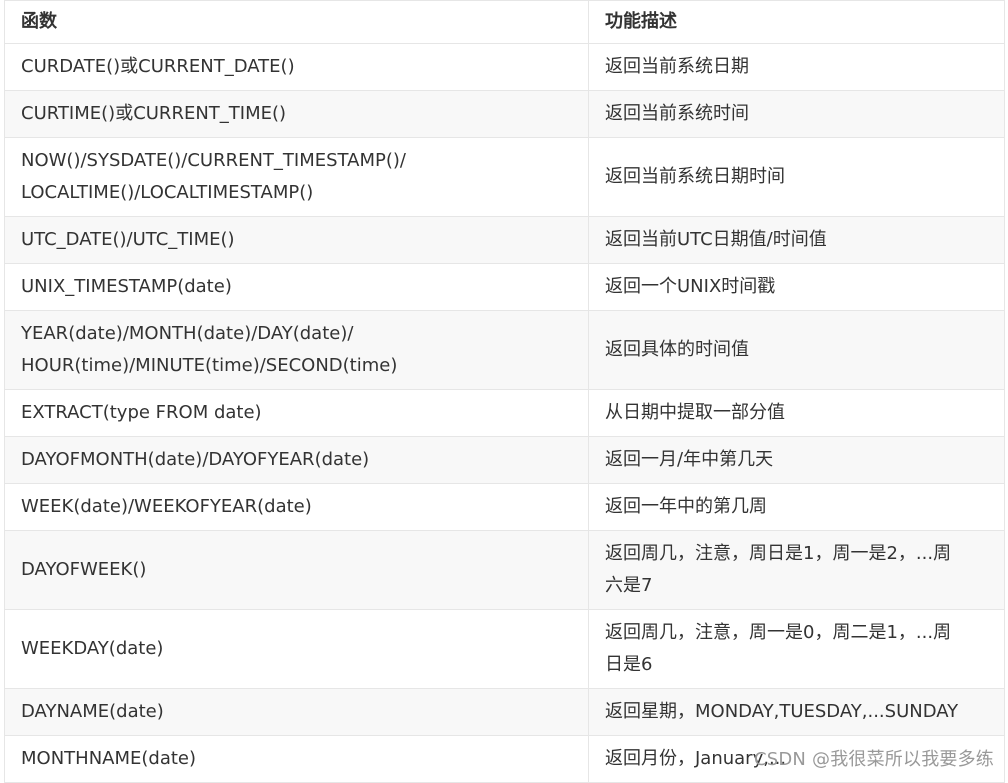 Image resolution: width=1008 pixels, height=783 pixels. Describe the element at coordinates (297, 460) in the screenshot. I see `function-cell: DAYOFMONTH(date)/DAYOFYEAR(date)` at that location.